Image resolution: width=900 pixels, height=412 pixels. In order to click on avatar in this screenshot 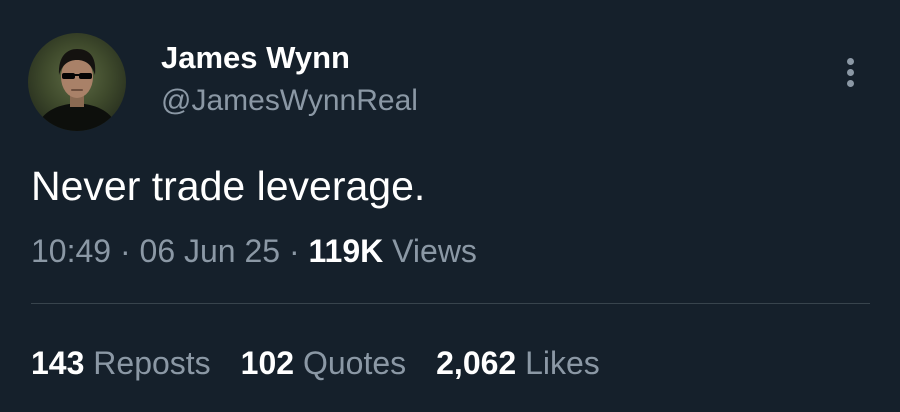, I will do `click(77, 82)`.